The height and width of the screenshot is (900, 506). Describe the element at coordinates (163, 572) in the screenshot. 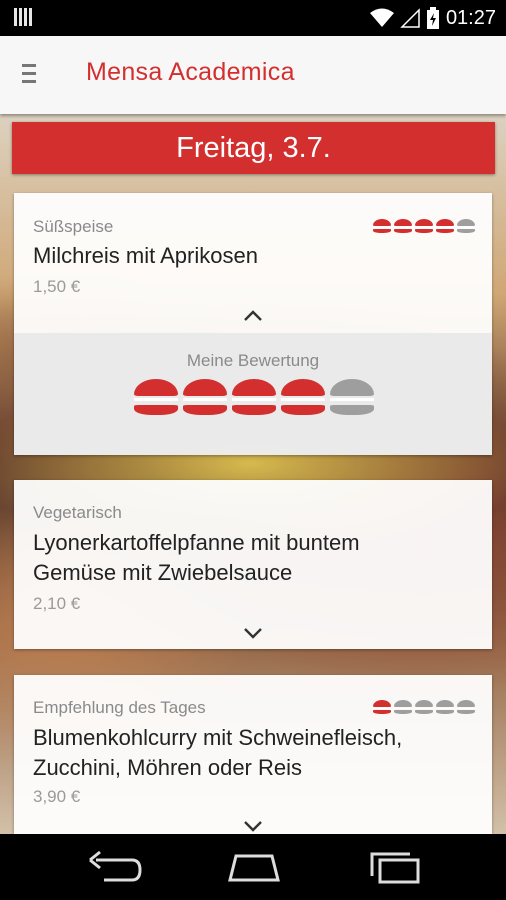

I see `meal-name-line2: Gemüse mit Zwiebelsauce` at that location.